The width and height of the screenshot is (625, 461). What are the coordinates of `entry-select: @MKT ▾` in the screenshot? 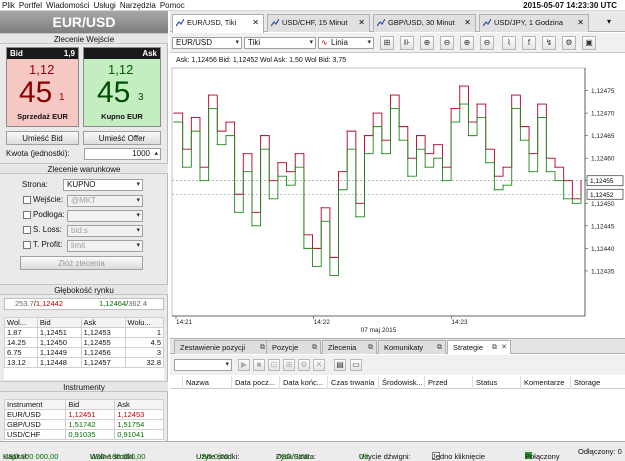 It's located at (105, 201).